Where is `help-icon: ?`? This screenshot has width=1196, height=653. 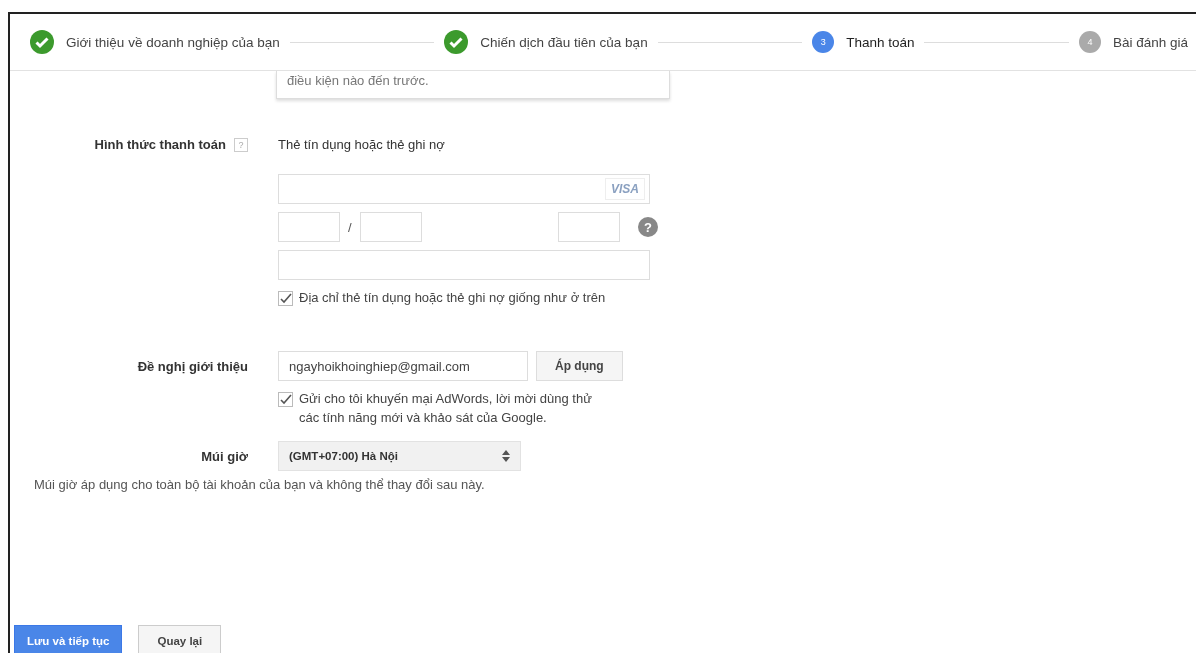
help-icon: ? is located at coordinates (648, 227).